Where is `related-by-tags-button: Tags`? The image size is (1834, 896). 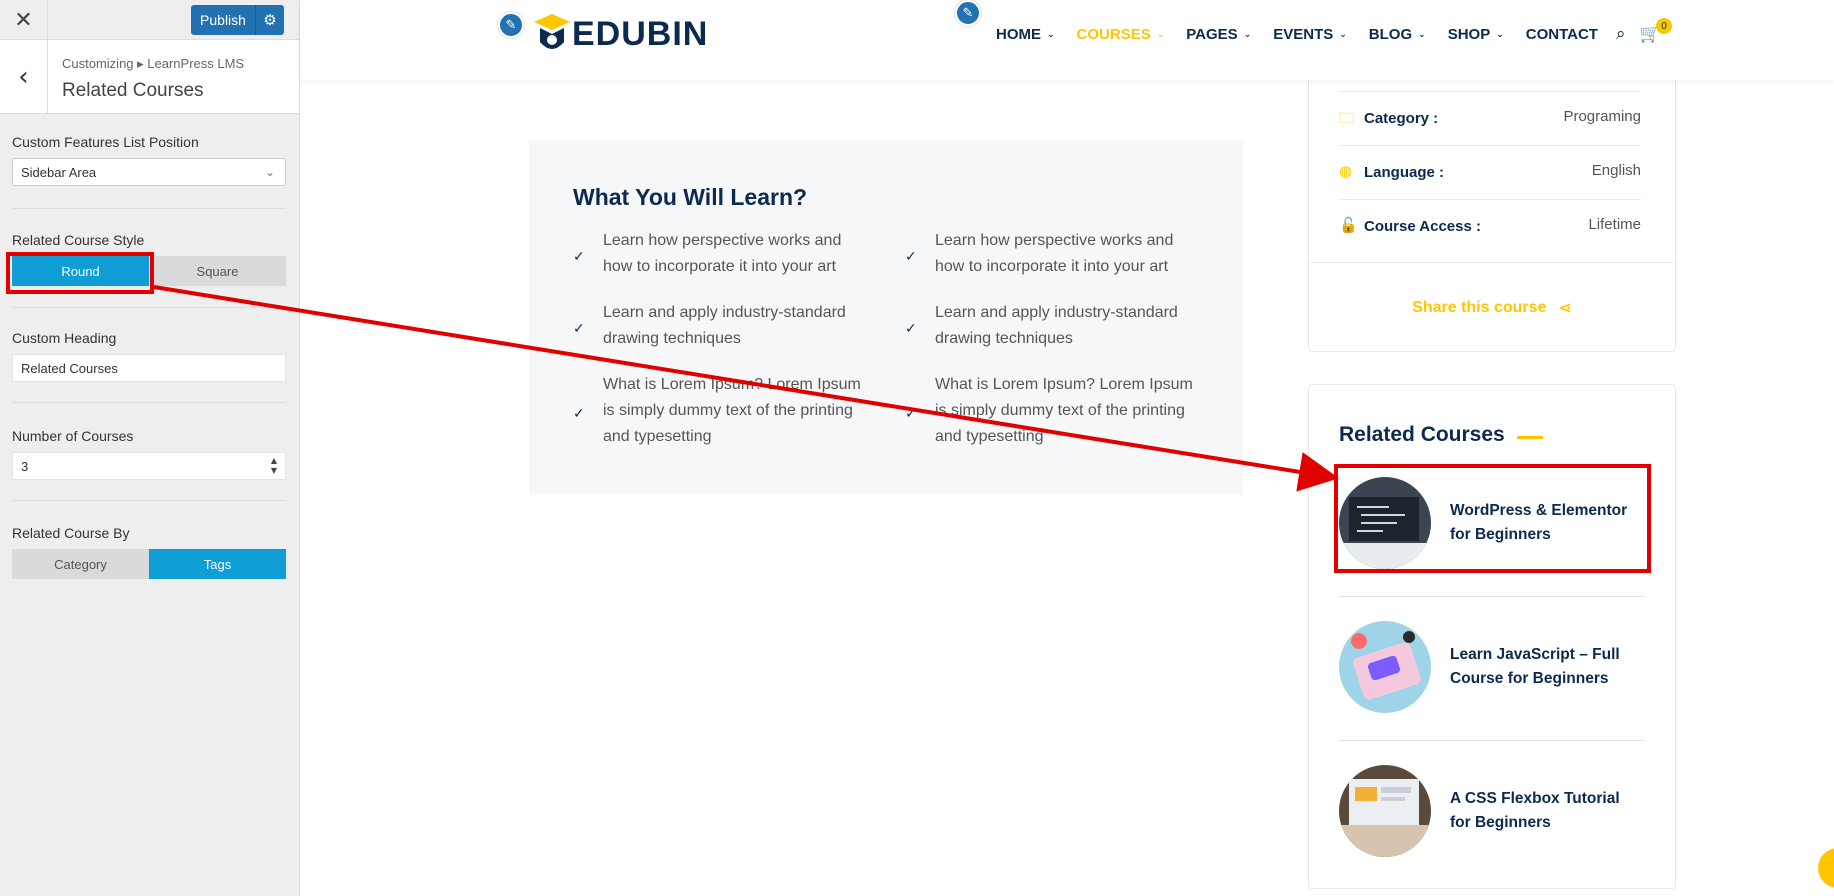 related-by-tags-button: Tags is located at coordinates (217, 564).